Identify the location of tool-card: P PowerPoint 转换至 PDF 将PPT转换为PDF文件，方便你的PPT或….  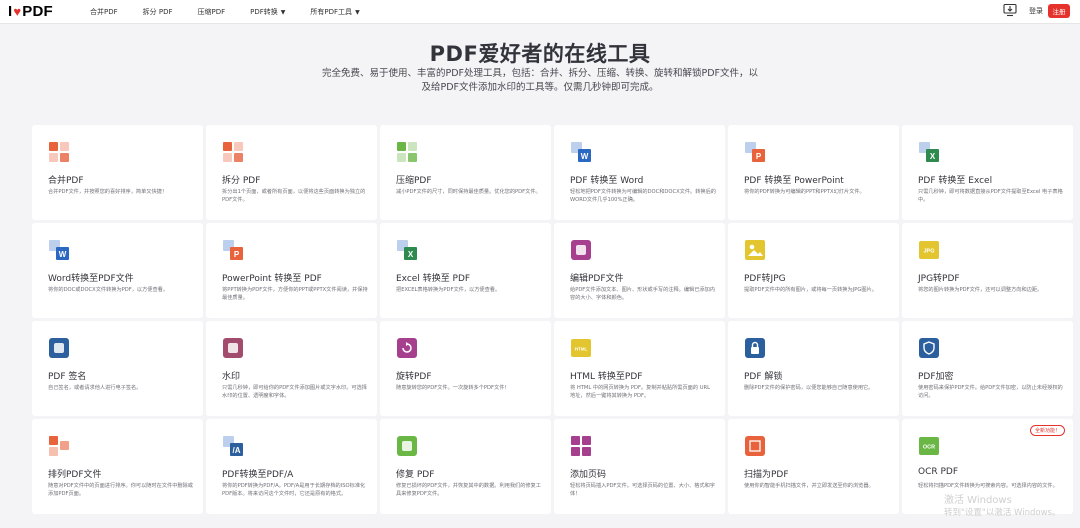
(291, 270).